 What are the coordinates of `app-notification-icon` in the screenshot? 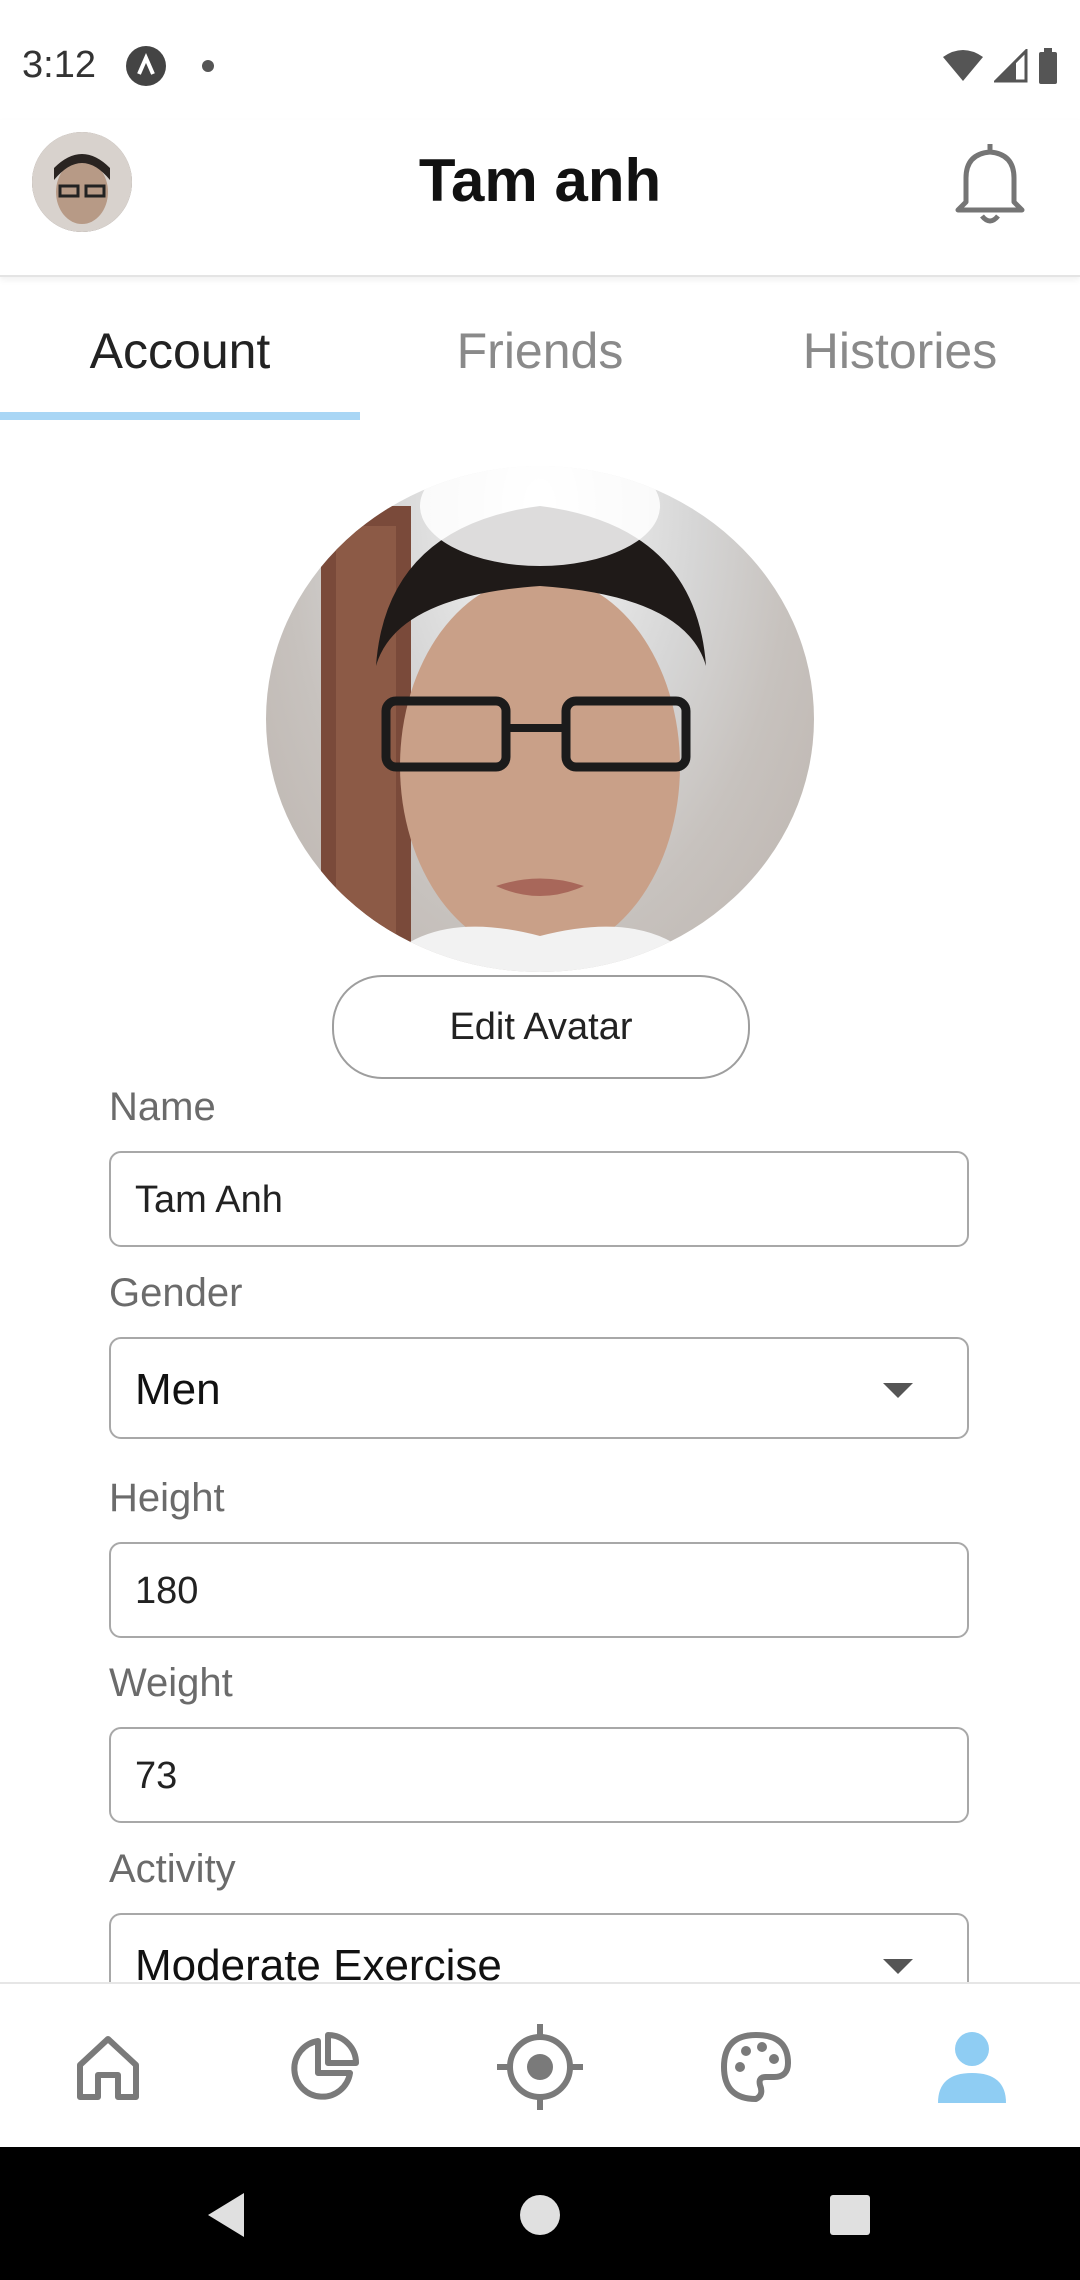 It's located at (146, 66).